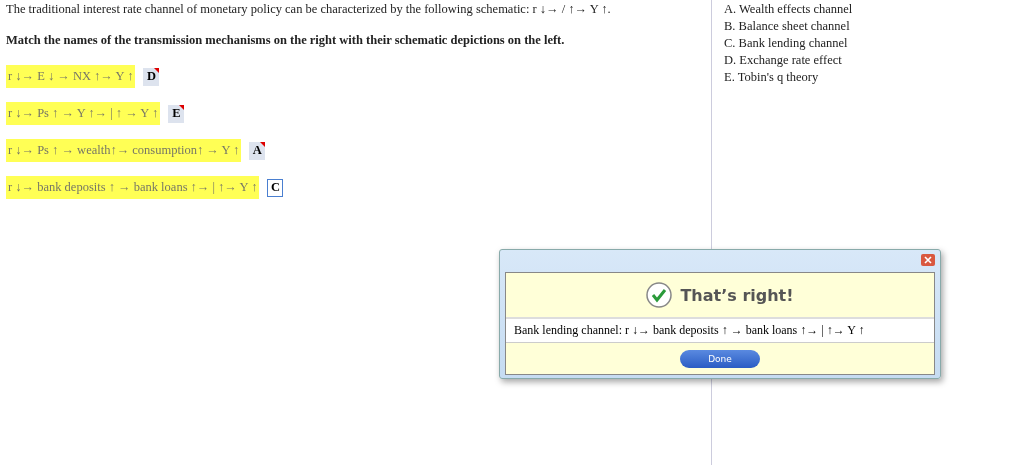 This screenshot has width=1024, height=465. What do you see at coordinates (151, 76) in the screenshot?
I see `answer-box: D` at bounding box center [151, 76].